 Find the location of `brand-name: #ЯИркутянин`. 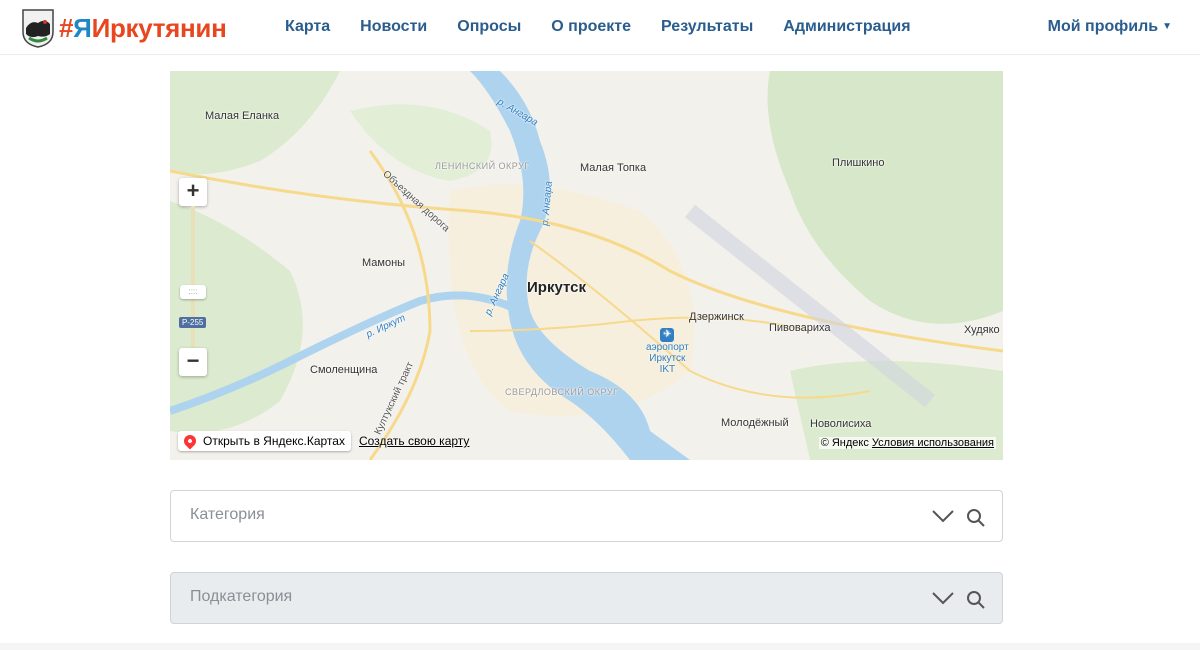

brand-name: #ЯИркутянин is located at coordinates (143, 28).